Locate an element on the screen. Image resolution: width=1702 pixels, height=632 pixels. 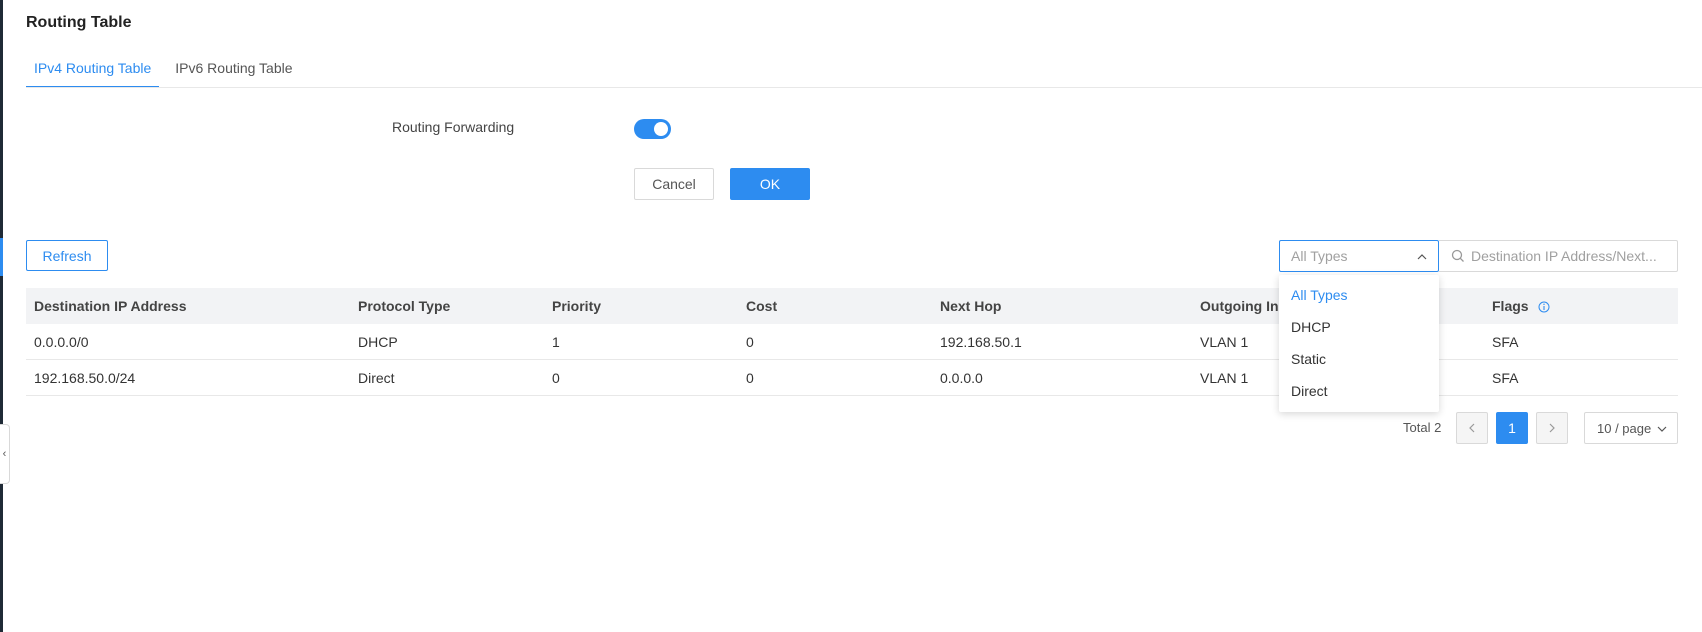
dropdown-option-dhcp: DHCP is located at coordinates (1359, 327).